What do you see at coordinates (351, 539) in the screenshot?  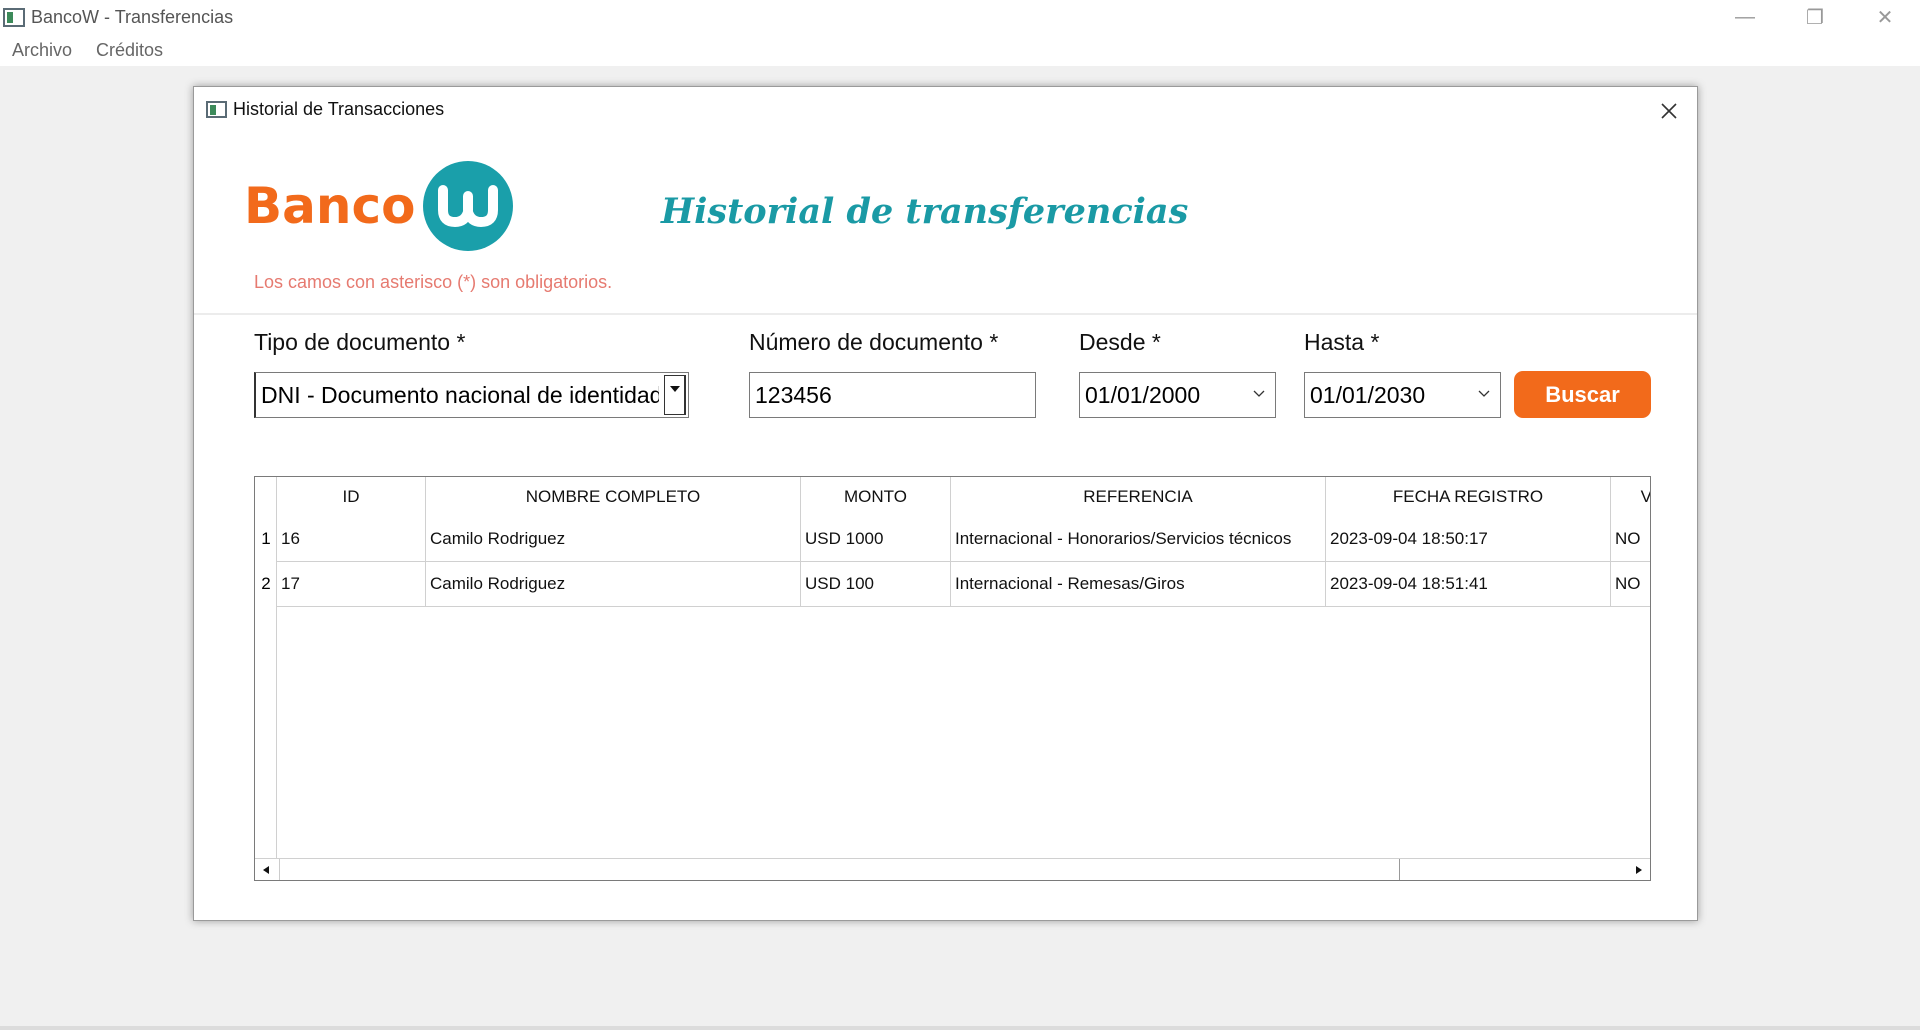 I see `cell-id: 16` at bounding box center [351, 539].